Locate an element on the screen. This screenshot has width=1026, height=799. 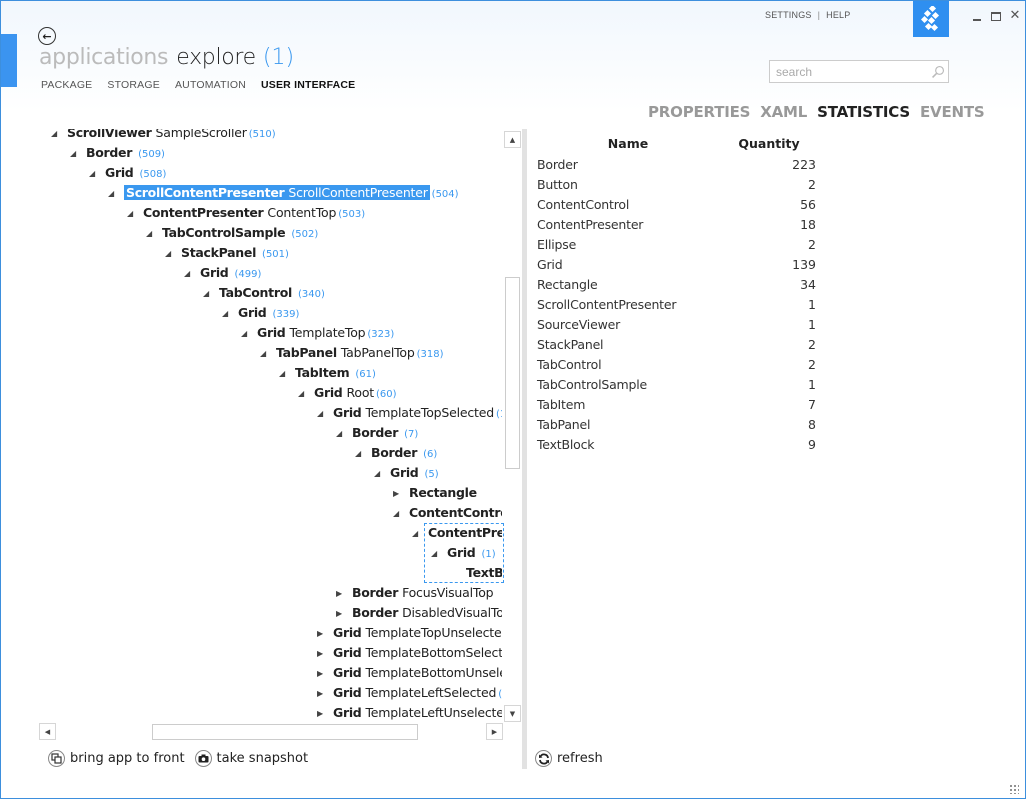
statistics-row: Ellipse 2 is located at coordinates (682, 244).